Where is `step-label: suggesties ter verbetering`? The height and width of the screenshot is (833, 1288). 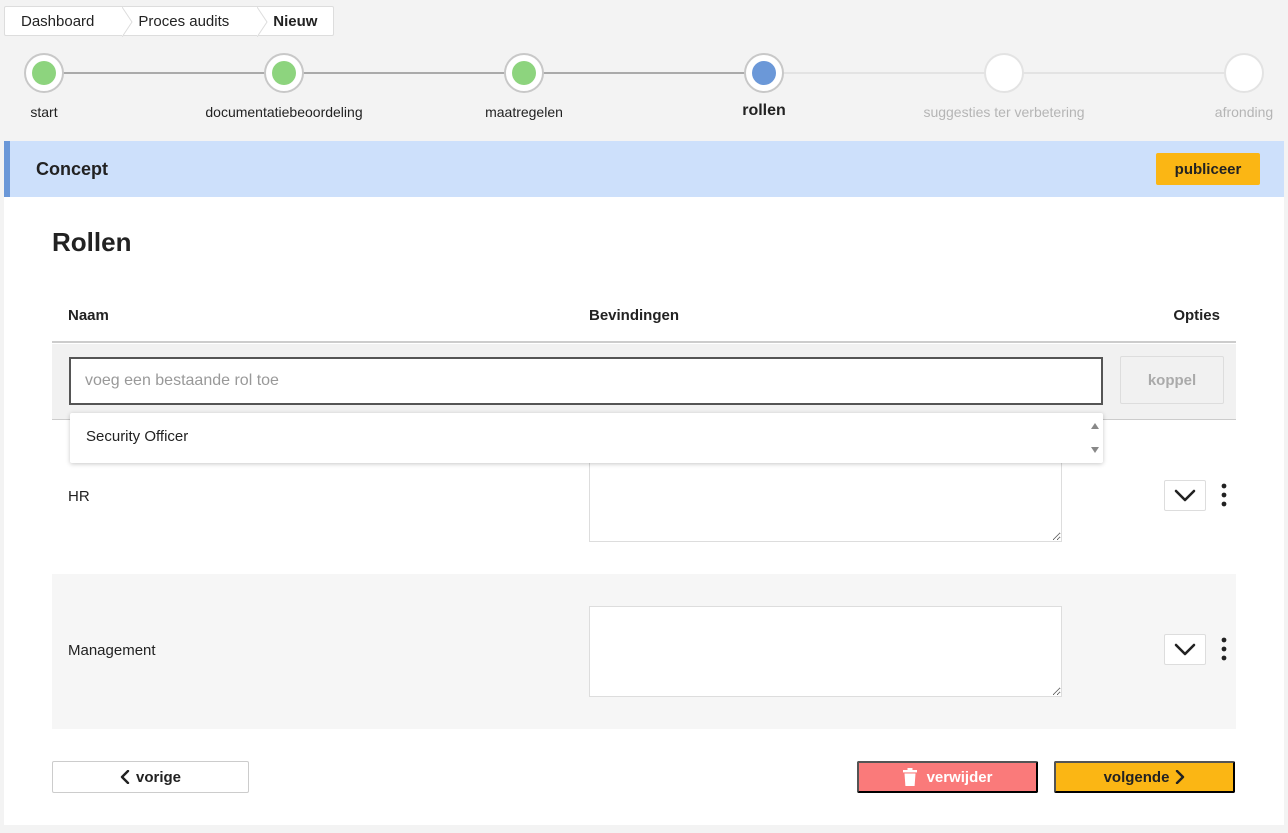 step-label: suggesties ter verbetering is located at coordinates (1004, 112).